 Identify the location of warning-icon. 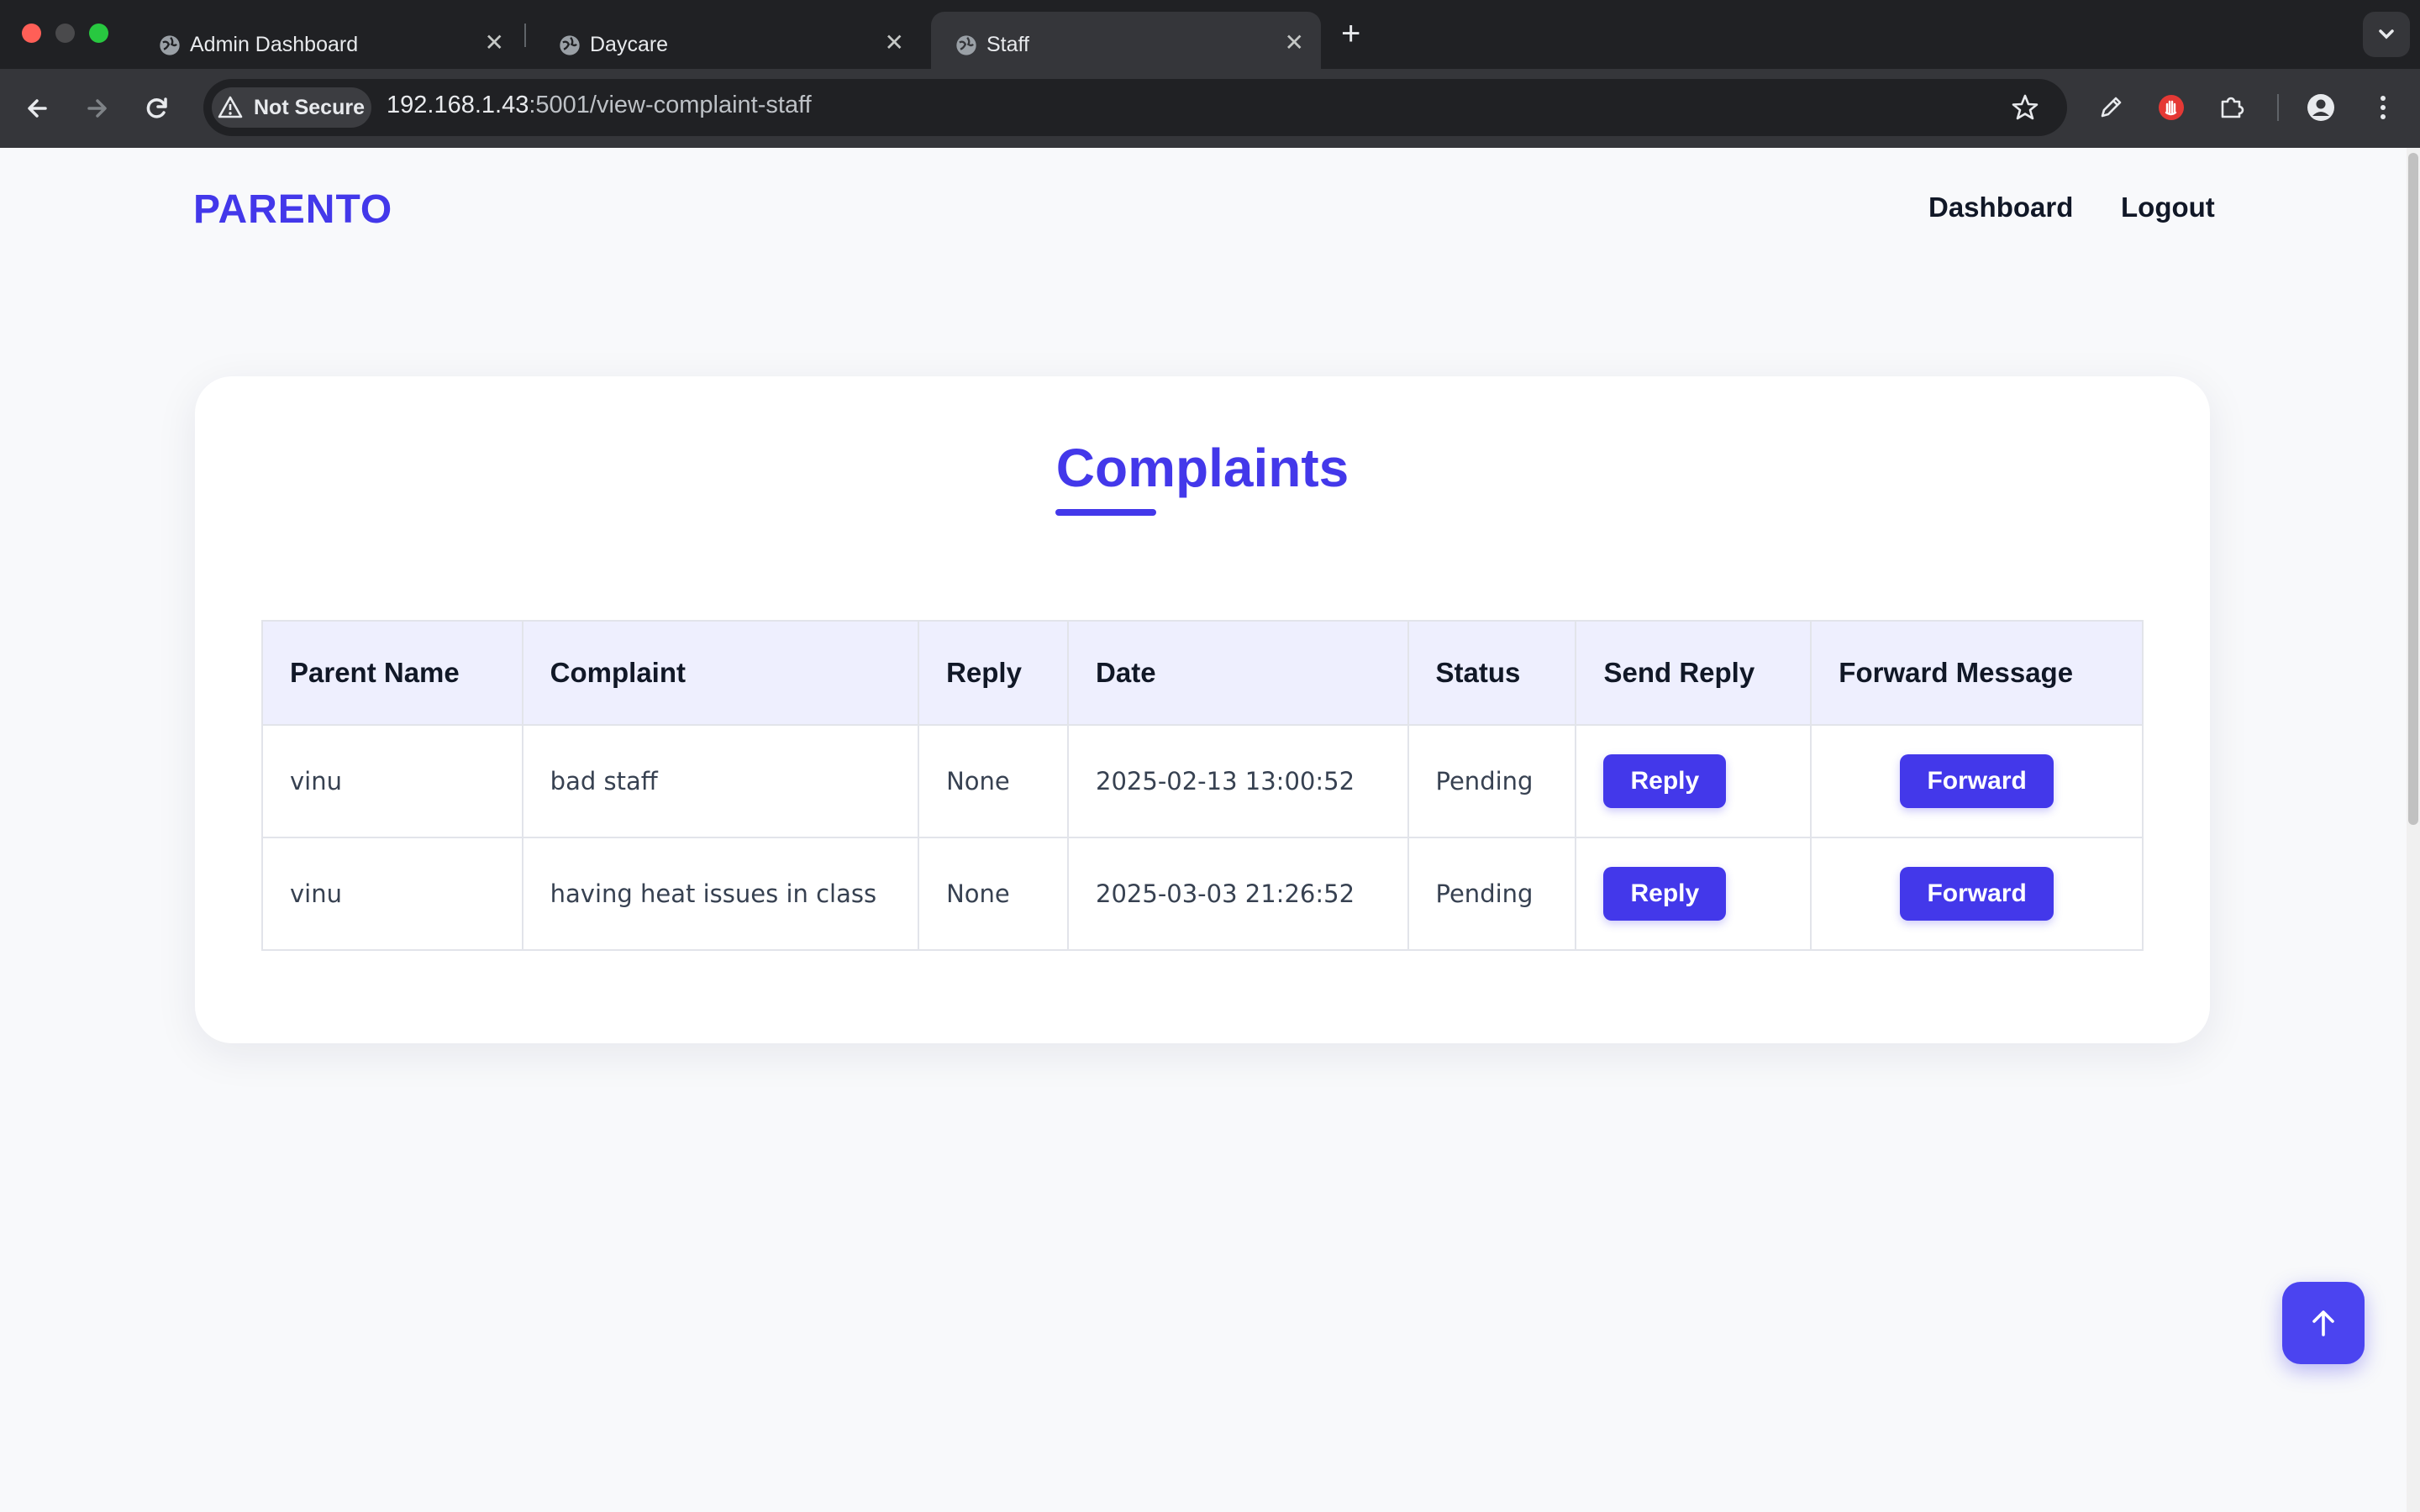
(231, 107).